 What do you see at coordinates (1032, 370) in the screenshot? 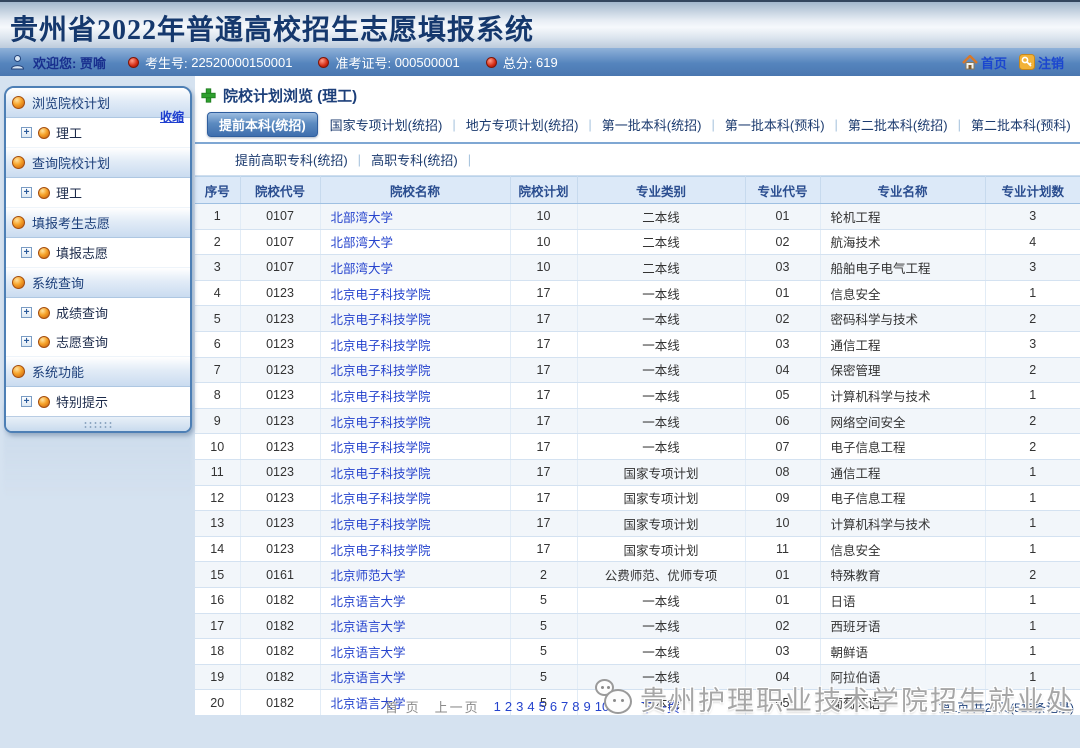
I see `cell: 2` at bounding box center [1032, 370].